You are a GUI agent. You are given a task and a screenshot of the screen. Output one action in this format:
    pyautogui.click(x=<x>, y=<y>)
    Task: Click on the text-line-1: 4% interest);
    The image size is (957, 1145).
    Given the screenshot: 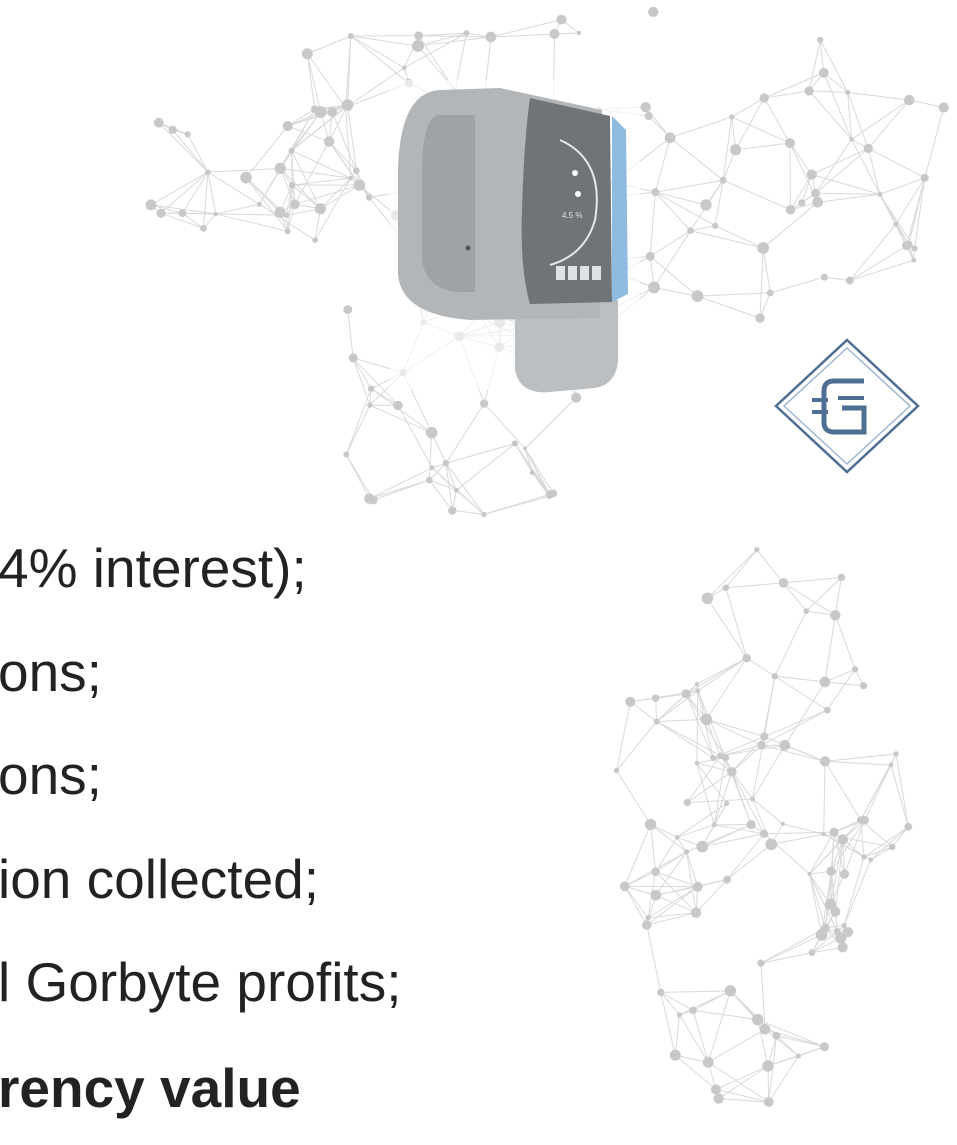 What is the action you would take?
    pyautogui.click(x=153, y=568)
    